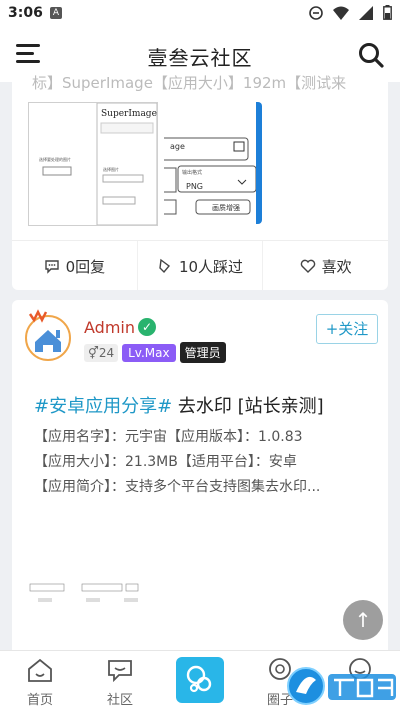  I want to click on notification-a-icon: A, so click(56, 13).